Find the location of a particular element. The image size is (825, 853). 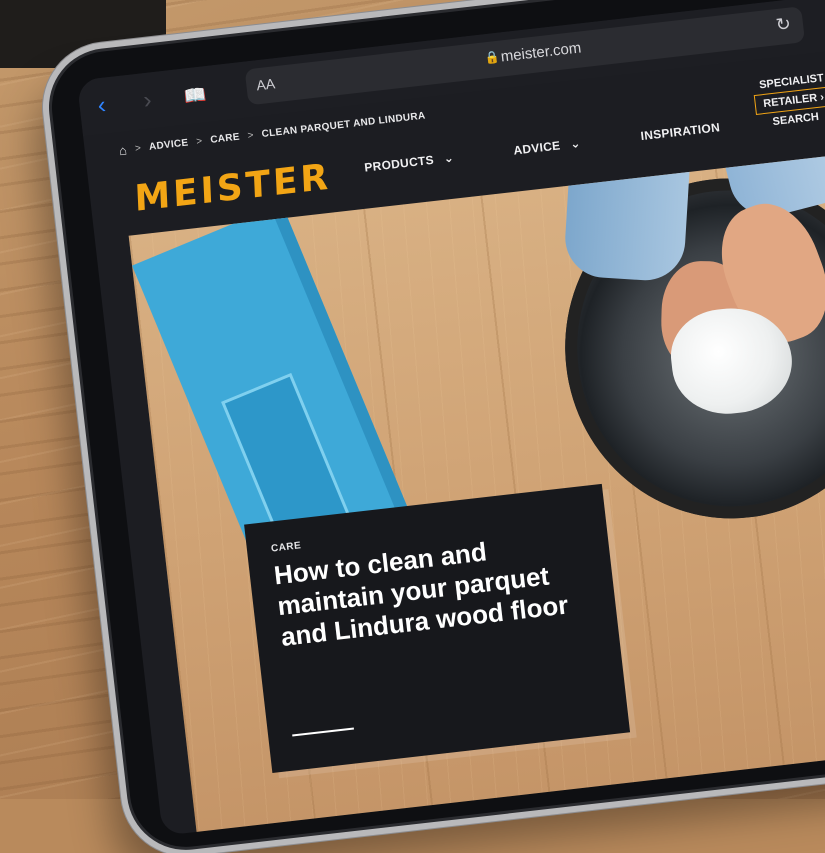

retailer-search-link: SPECIALIST RETAILER › SEARCH is located at coordinates (783, 100).